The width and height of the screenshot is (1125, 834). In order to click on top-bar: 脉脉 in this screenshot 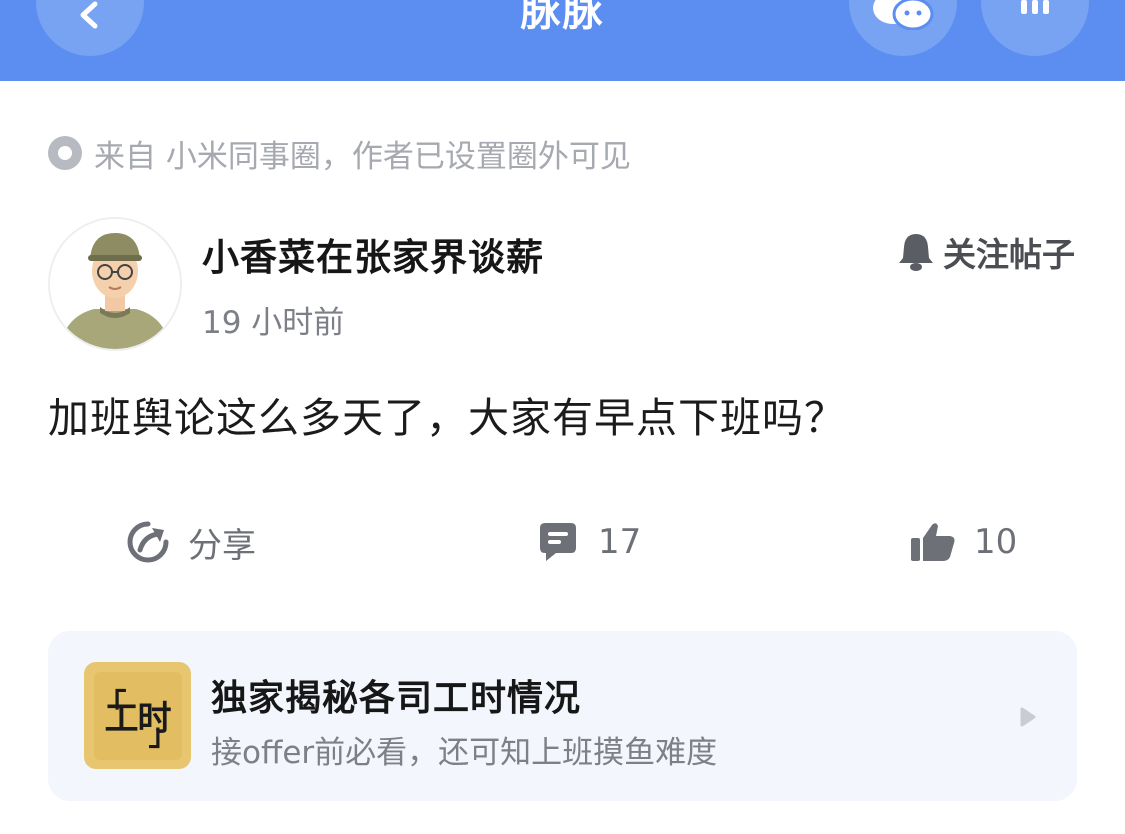, I will do `click(562, 40)`.